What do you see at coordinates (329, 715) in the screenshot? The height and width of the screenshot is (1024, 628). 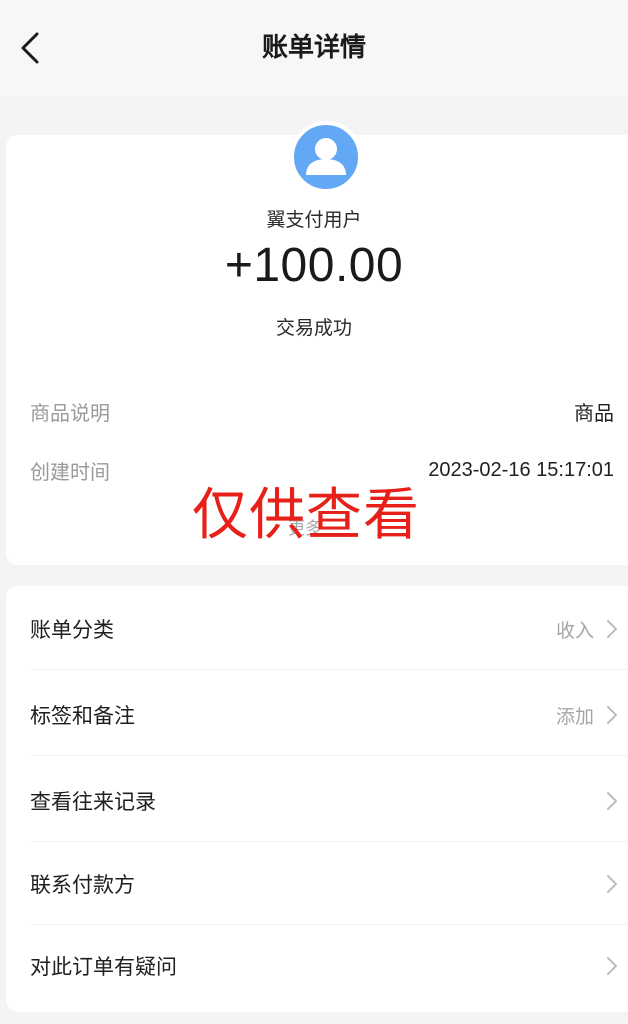 I see `action-tags-notes: 标签和备注 添加` at bounding box center [329, 715].